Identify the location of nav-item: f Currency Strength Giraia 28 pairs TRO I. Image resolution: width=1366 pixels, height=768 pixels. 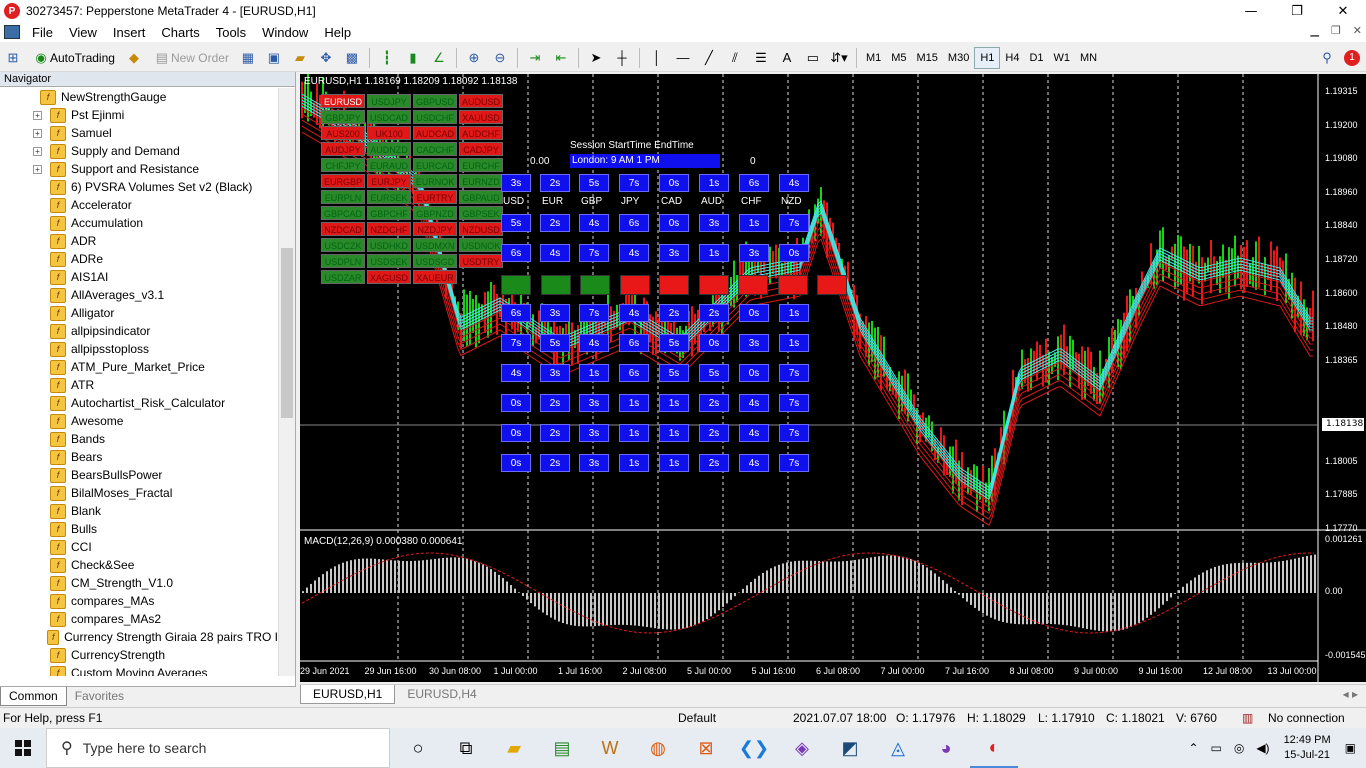
(139, 637).